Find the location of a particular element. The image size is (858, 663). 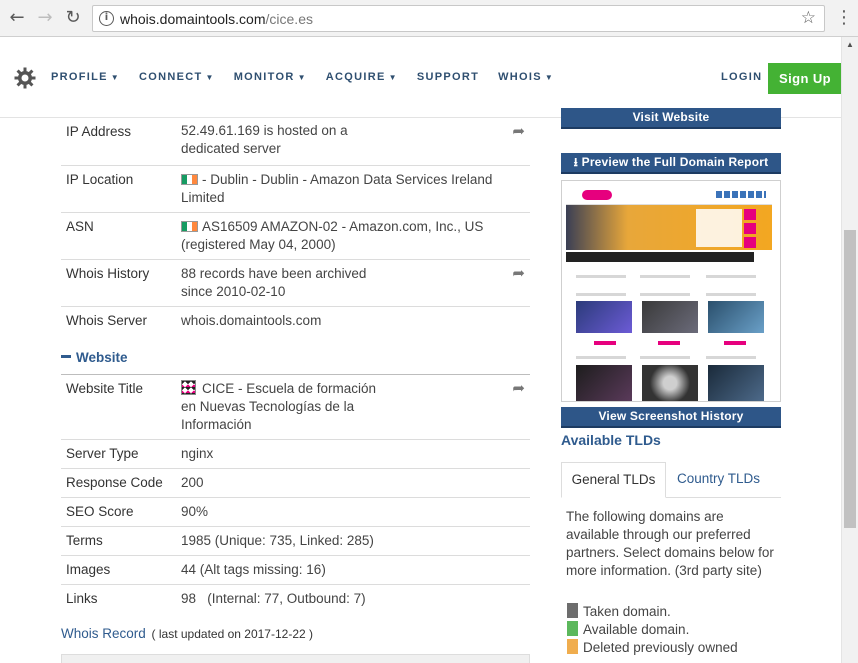

row-response-code: Response Code 200 is located at coordinates (295, 482).